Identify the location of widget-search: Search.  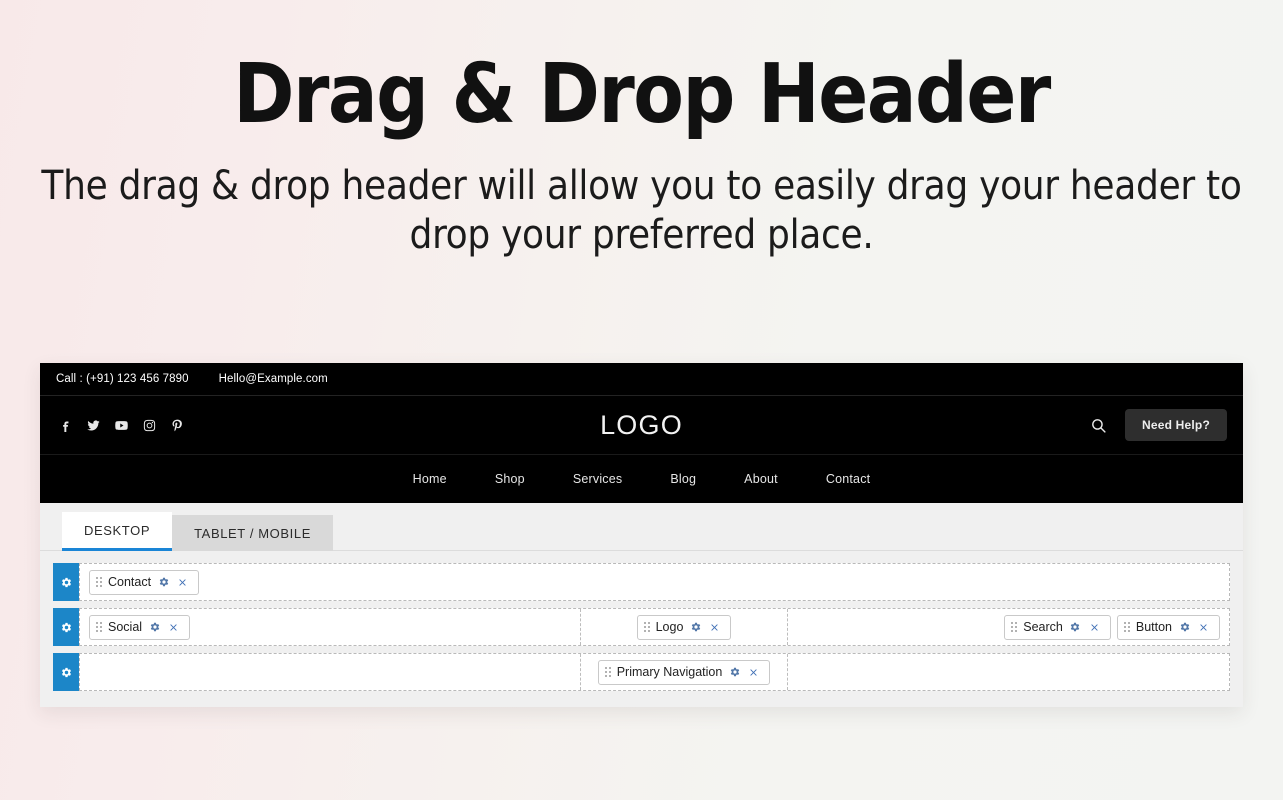
(1057, 627).